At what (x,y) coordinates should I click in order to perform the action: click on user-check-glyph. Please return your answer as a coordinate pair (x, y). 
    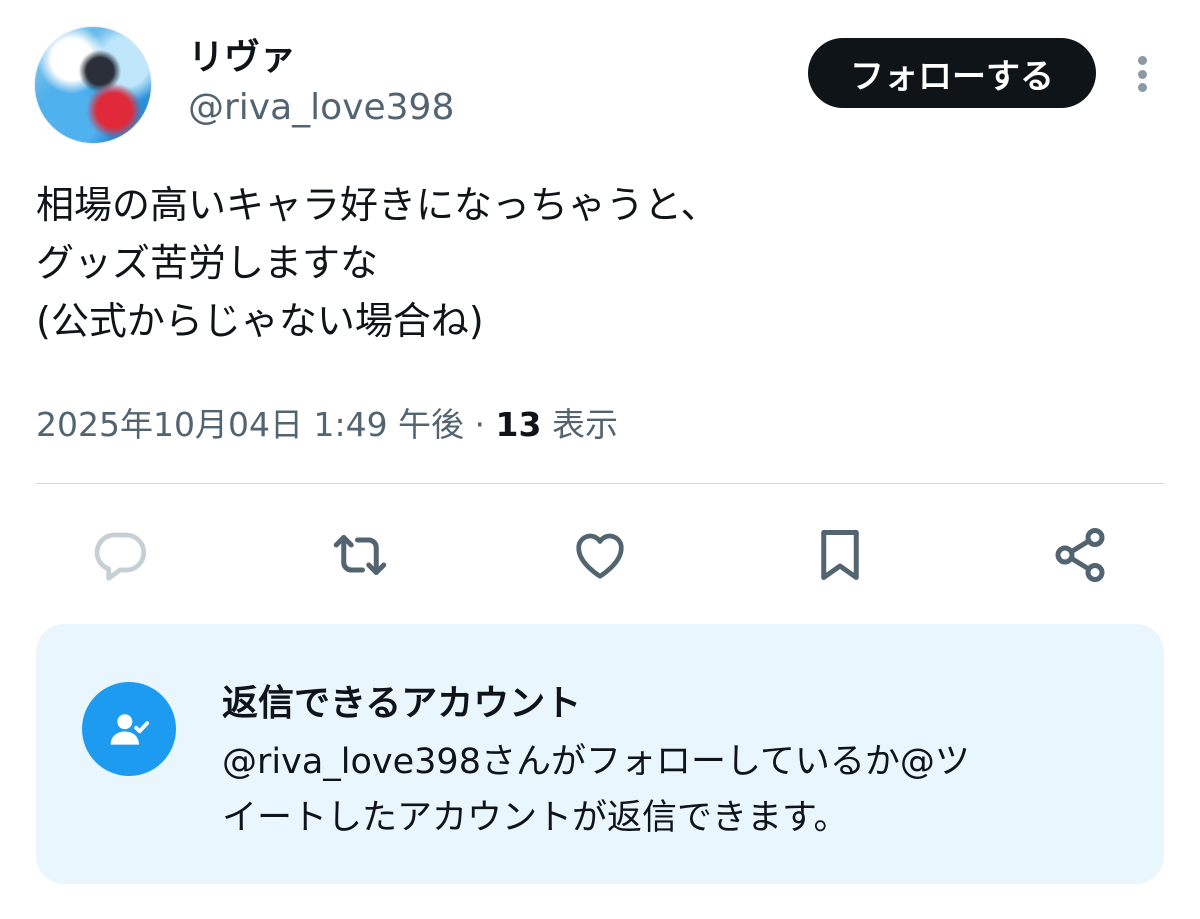
    Looking at the image, I should click on (129, 729).